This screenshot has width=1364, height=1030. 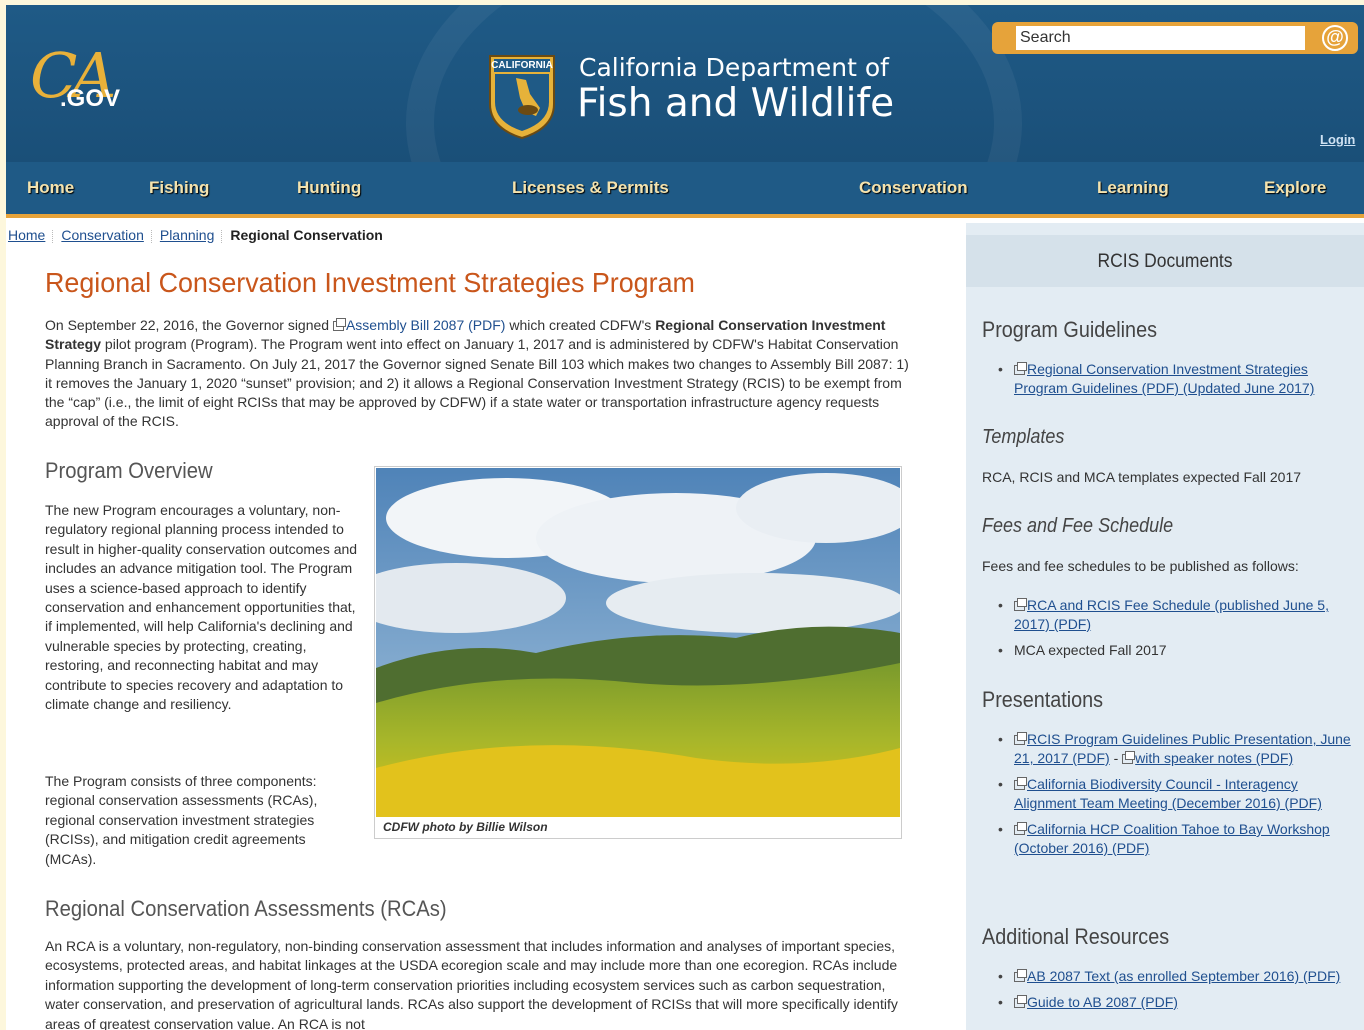 What do you see at coordinates (1160, 38) in the screenshot?
I see `search-input` at bounding box center [1160, 38].